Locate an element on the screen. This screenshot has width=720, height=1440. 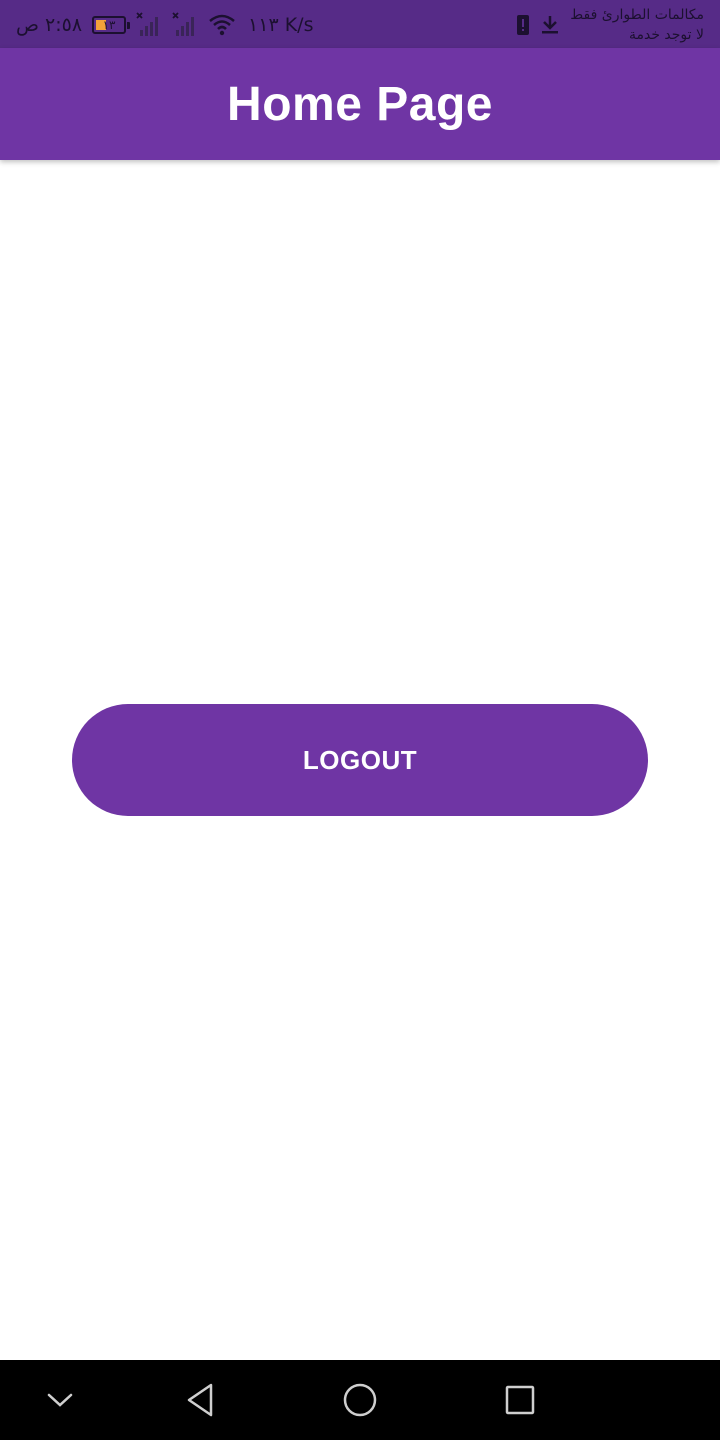
wifi-icon is located at coordinates (222, 25).